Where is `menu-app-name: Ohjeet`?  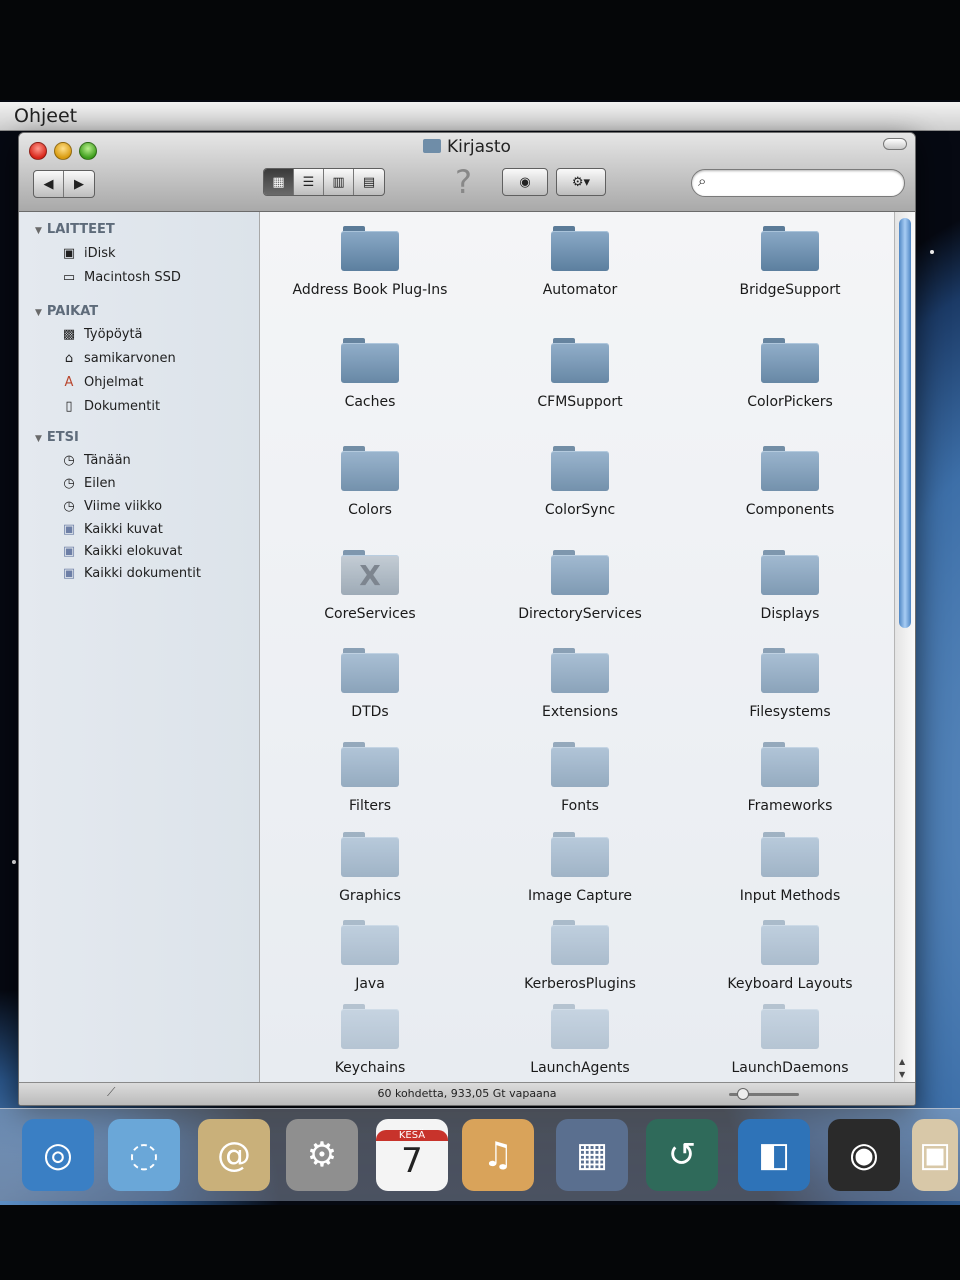
menu-app-name: Ohjeet is located at coordinates (45, 116).